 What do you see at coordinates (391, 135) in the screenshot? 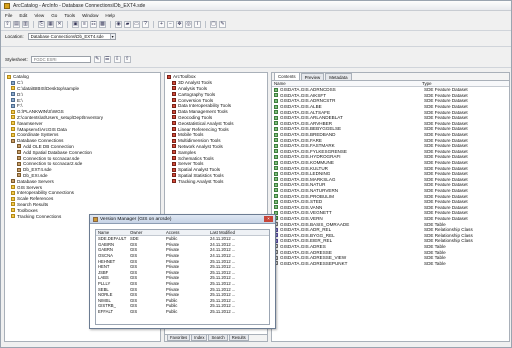
I see `table-row: GISDATA.GIS.BREDBAND SDE Feature Dataset` at bounding box center [391, 135].